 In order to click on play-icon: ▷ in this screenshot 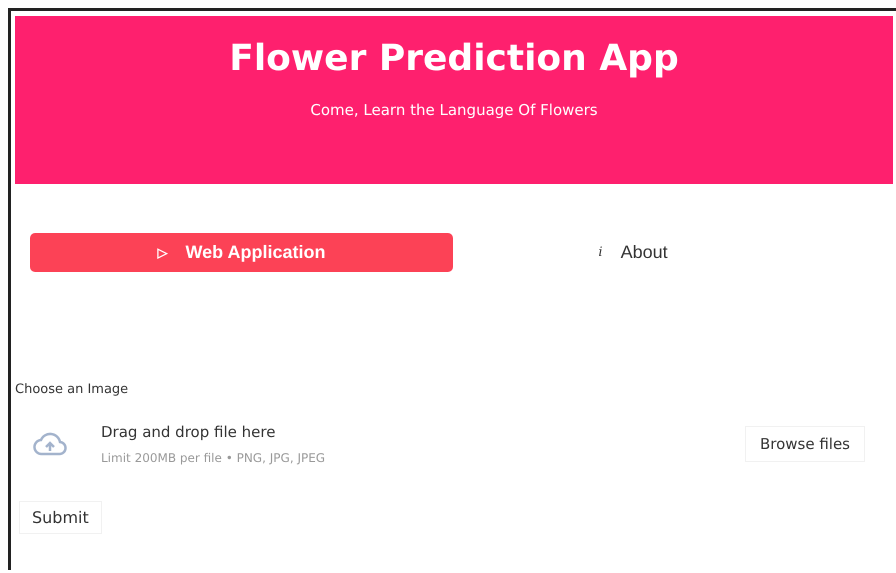, I will do `click(162, 252)`.